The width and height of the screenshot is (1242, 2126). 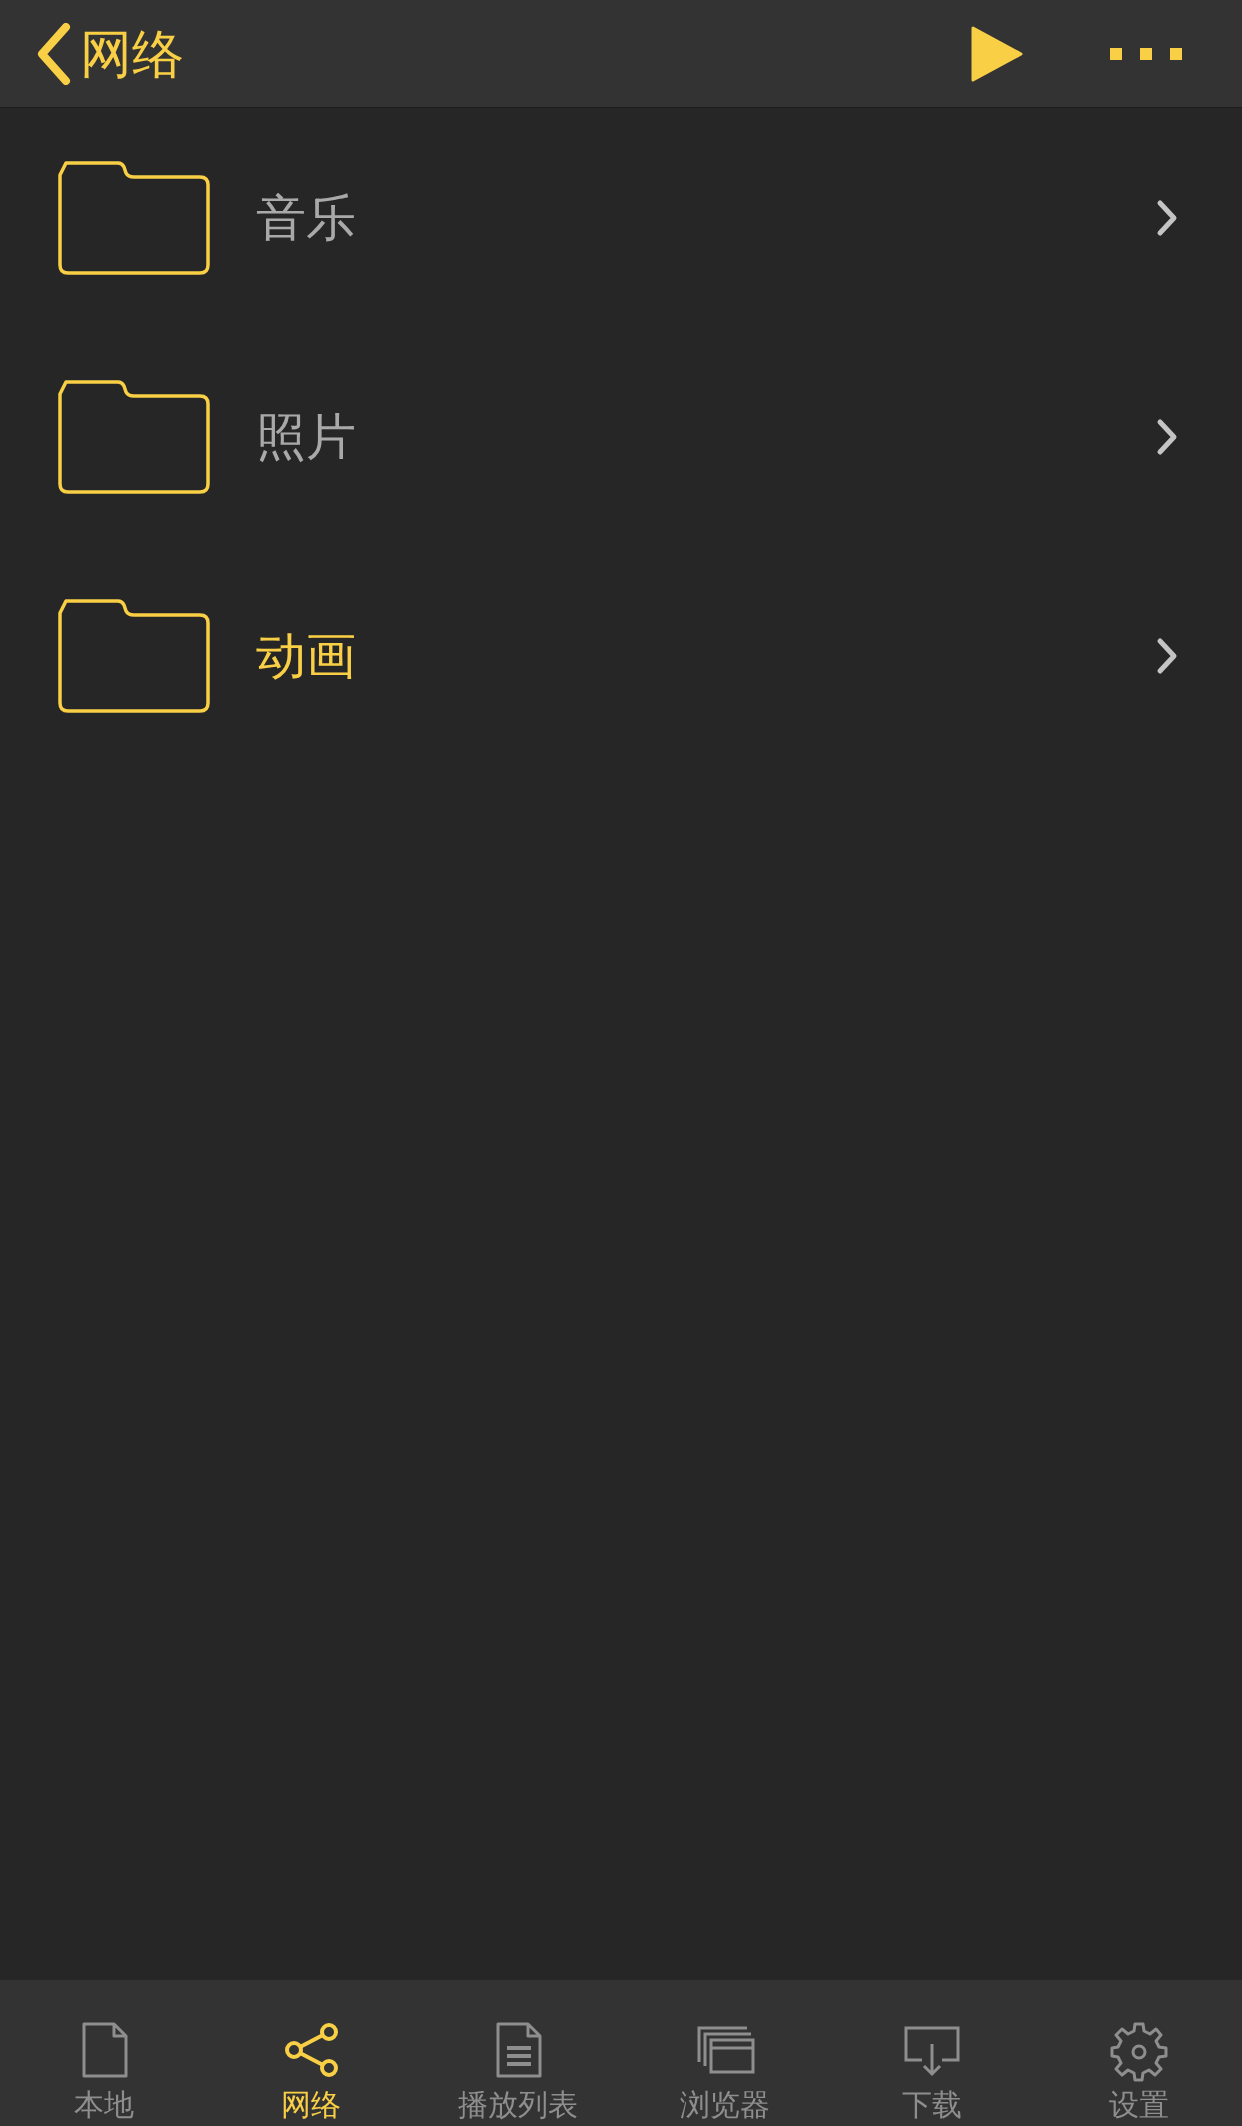 I want to click on folder-row: 动画, so click(x=621, y=655).